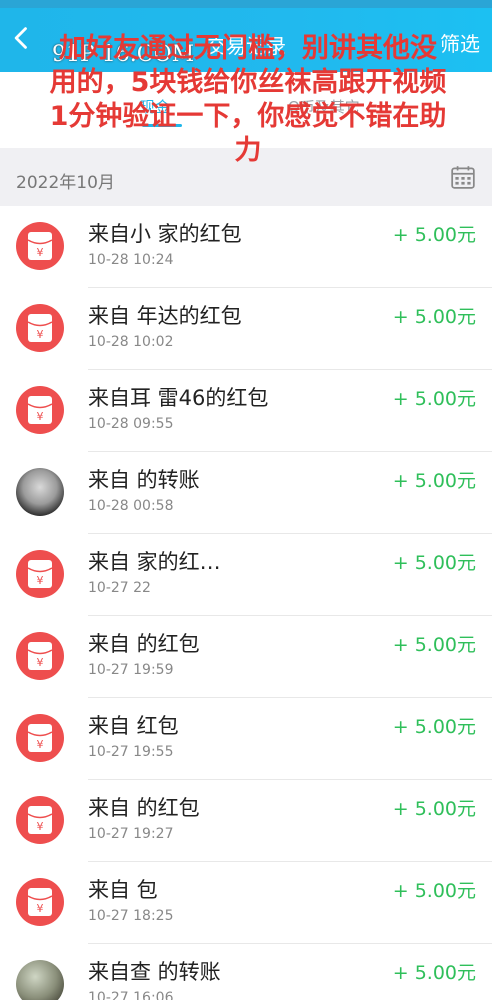 The height and width of the screenshot is (1000, 492). What do you see at coordinates (246, 575) in the screenshot?
I see `transaction-row: ¥ 来自 家的红… 10-27 22 + 5.00元` at bounding box center [246, 575].